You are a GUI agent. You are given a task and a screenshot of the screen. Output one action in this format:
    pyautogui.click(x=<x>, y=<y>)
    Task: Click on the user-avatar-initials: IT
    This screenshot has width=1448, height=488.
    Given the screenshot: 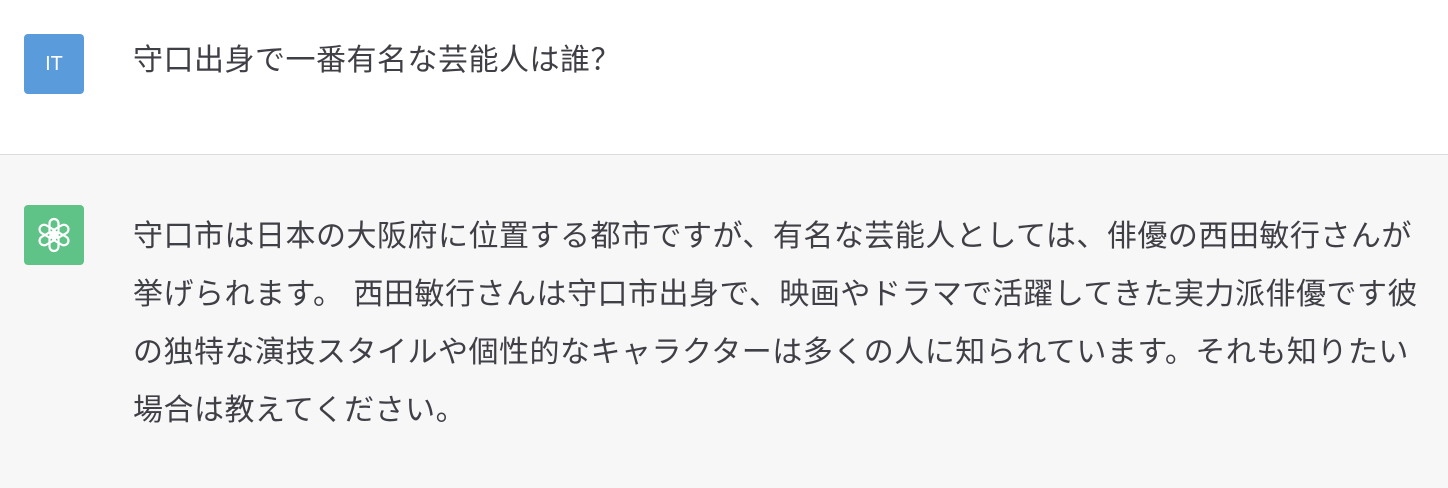 What is the action you would take?
    pyautogui.click(x=54, y=63)
    